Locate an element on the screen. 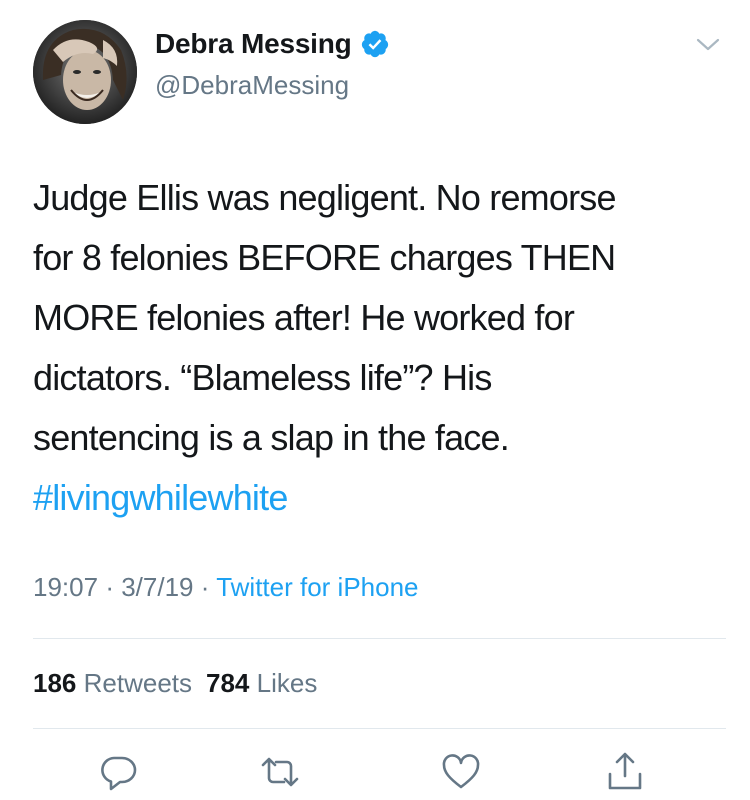  tweet-source-link: Twitter for iPhone is located at coordinates (317, 587).